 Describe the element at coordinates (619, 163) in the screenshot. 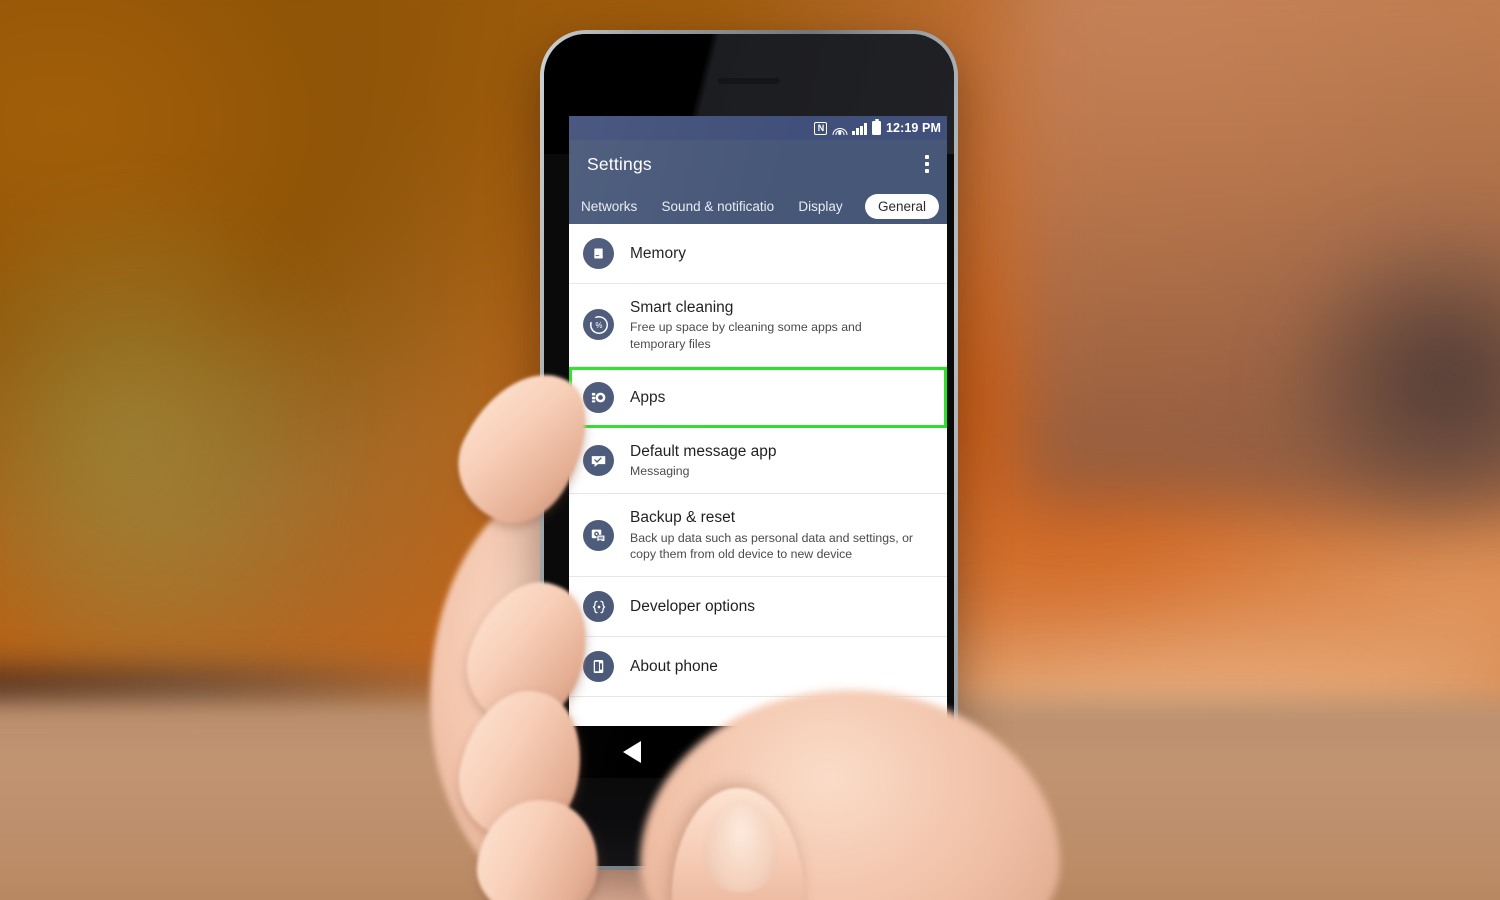

I see `page-title: Settings` at that location.